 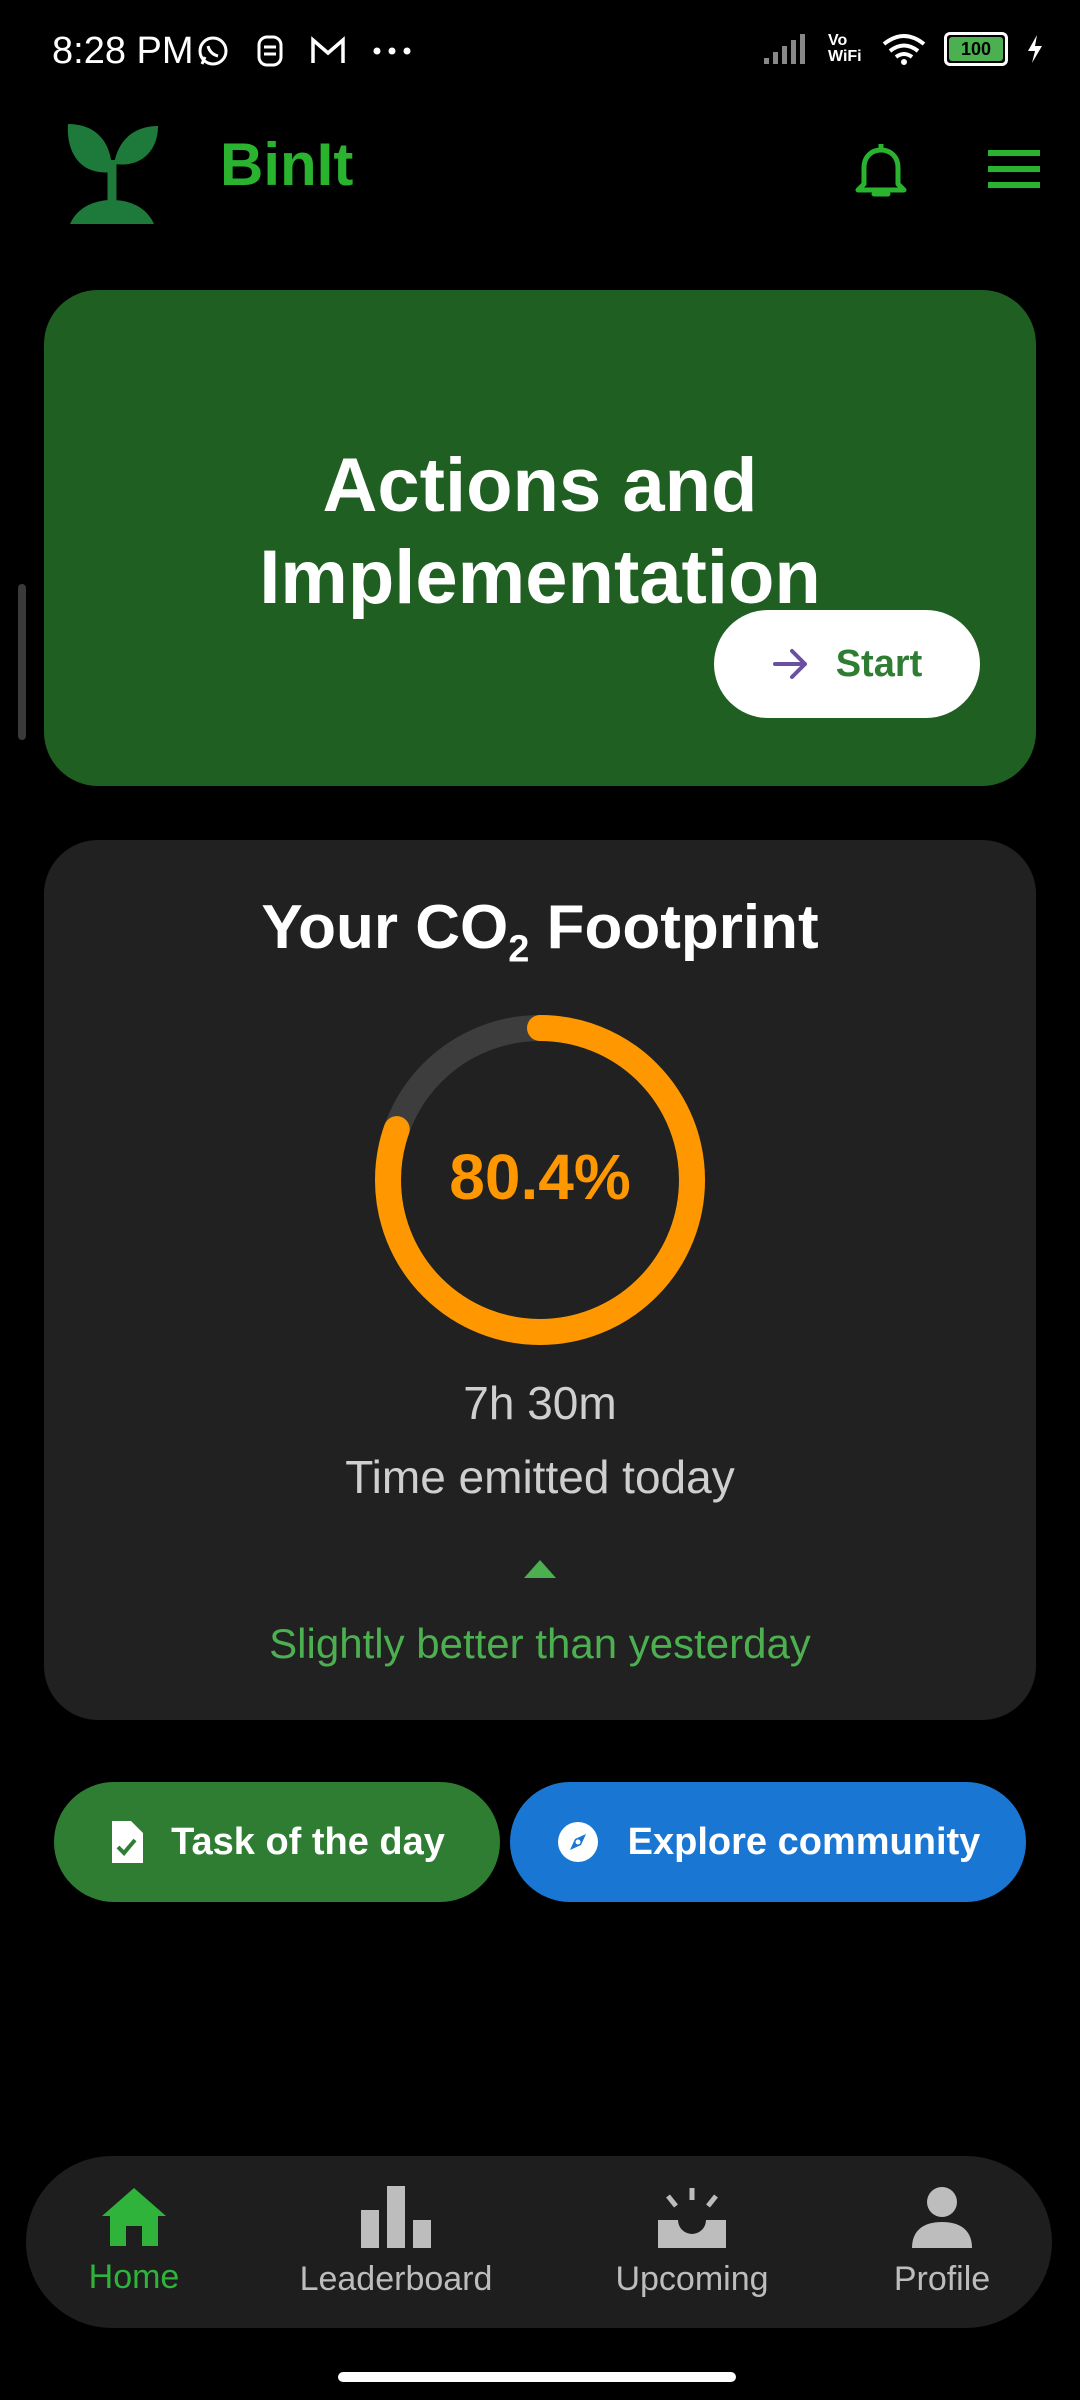 What do you see at coordinates (392, 51) in the screenshot?
I see `more-dots-icon` at bounding box center [392, 51].